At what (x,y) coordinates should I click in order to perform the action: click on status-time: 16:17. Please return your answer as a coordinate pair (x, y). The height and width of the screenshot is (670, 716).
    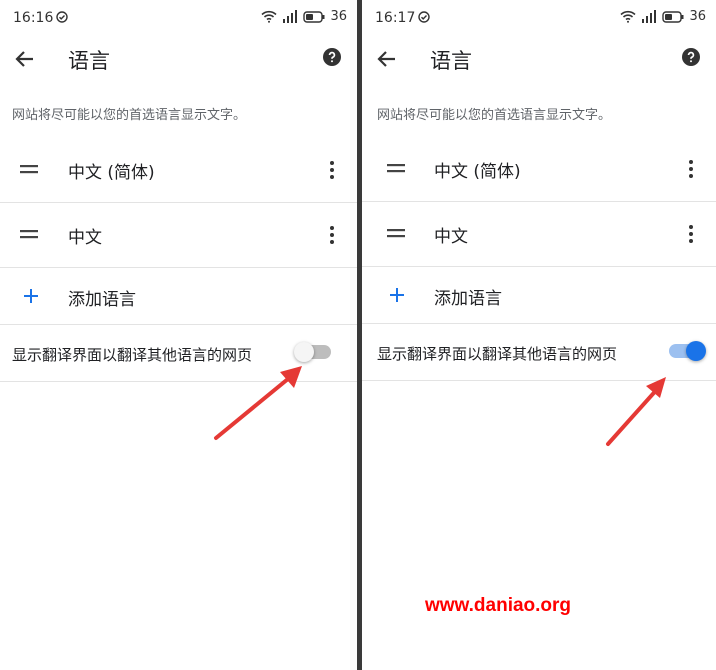
    Looking at the image, I should click on (395, 18).